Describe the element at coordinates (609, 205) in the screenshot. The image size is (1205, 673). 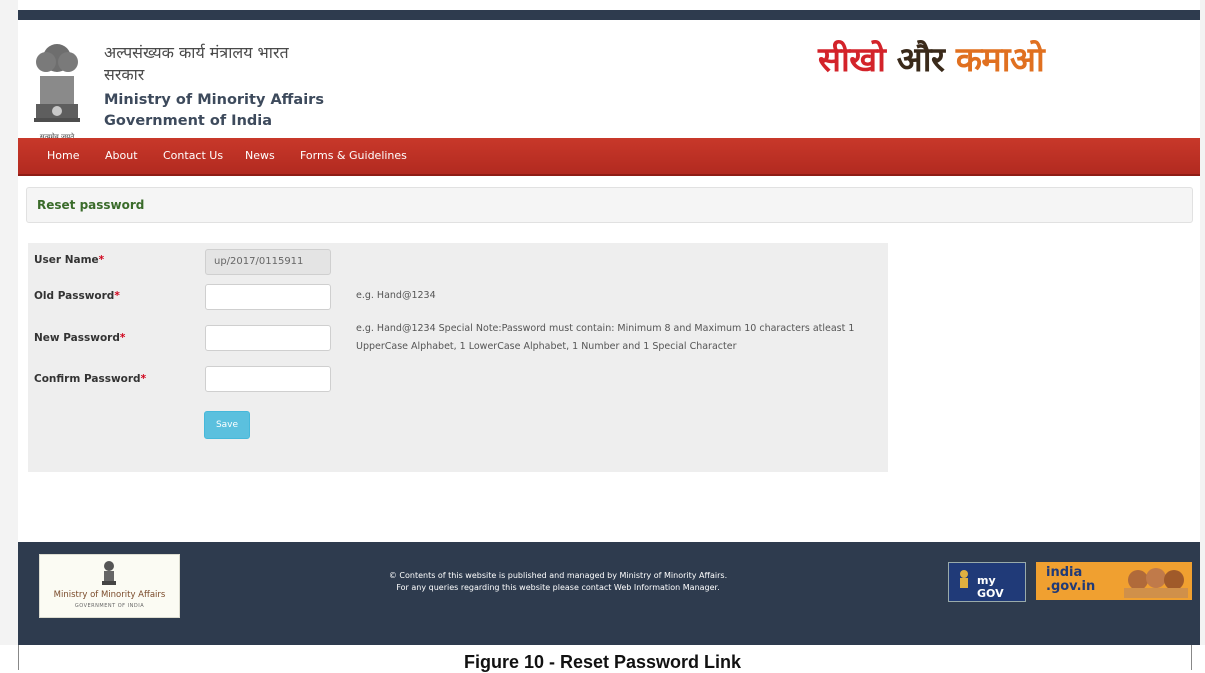
I see `reset-password-panel-header: Reset password` at that location.